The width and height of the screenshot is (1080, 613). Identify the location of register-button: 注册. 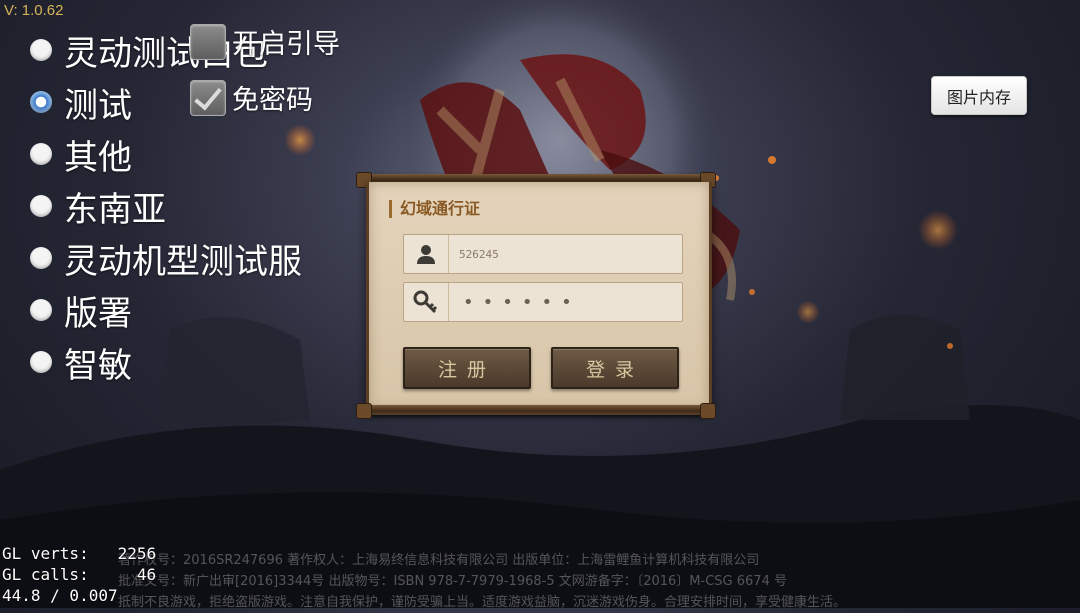
(467, 368).